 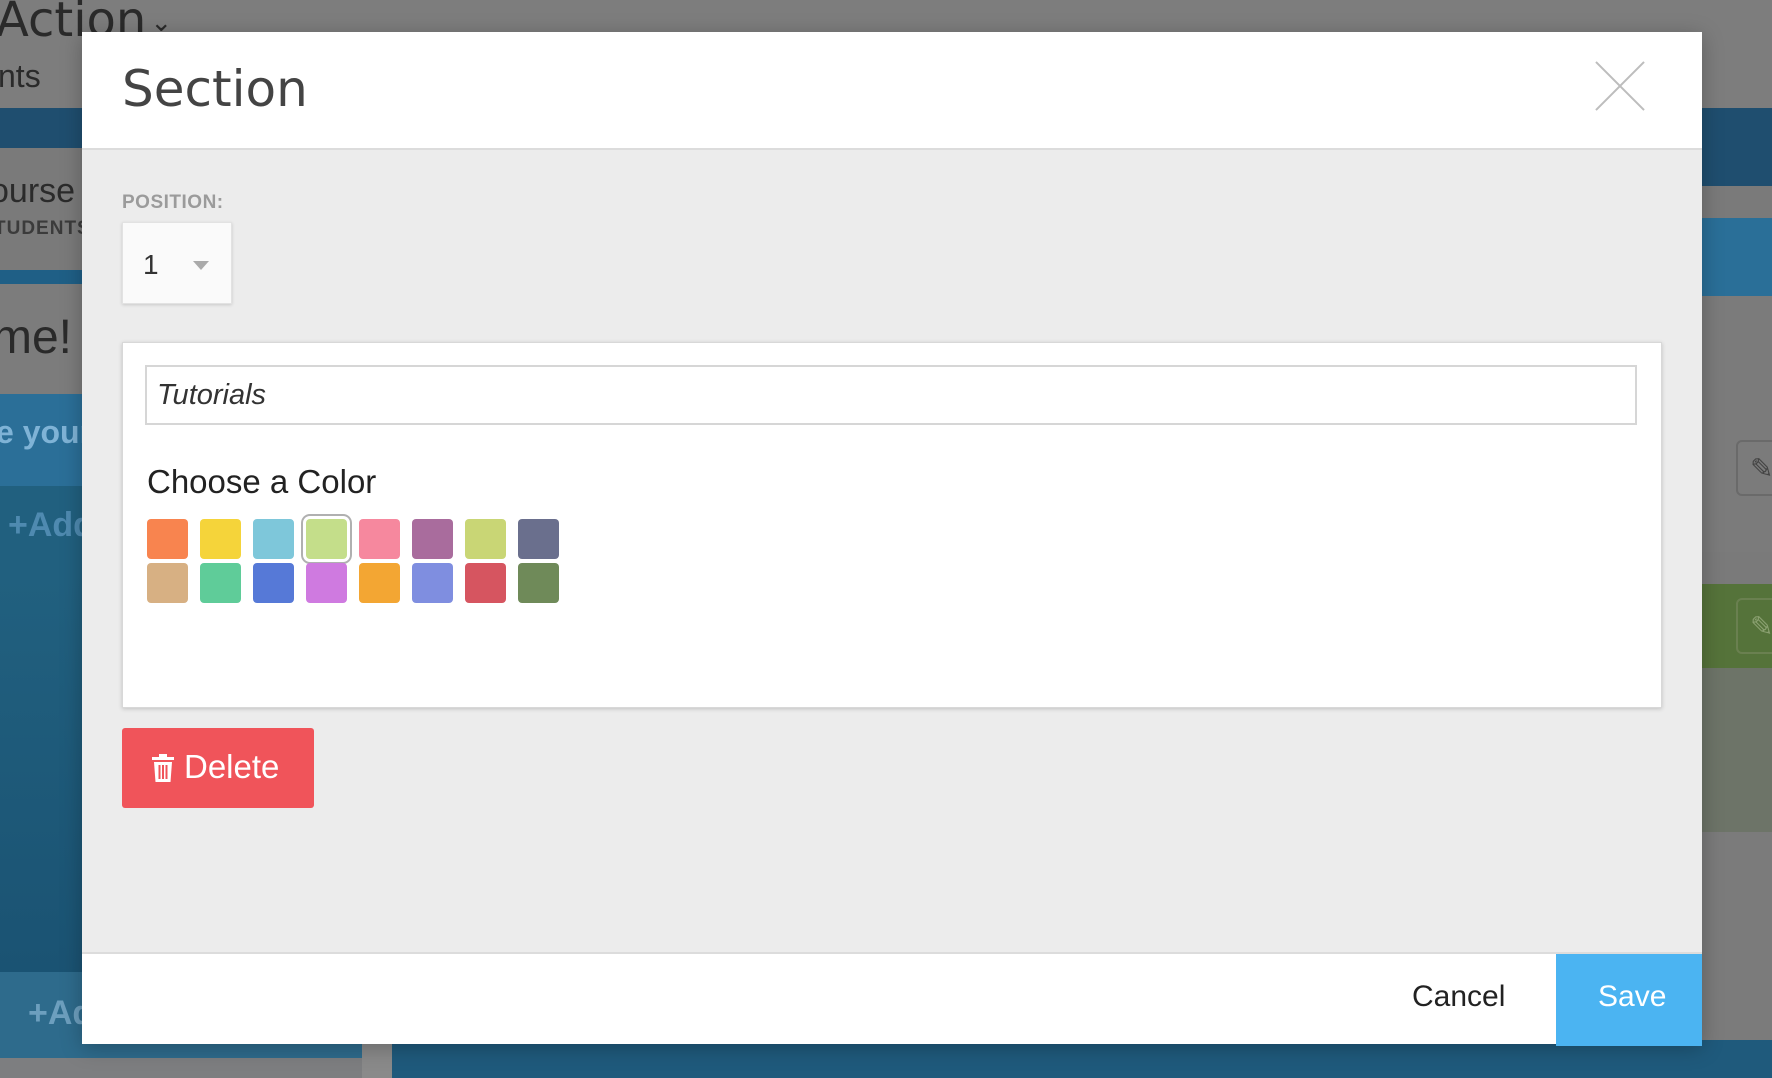 I want to click on background-add-button: +Add, so click(x=47, y=531).